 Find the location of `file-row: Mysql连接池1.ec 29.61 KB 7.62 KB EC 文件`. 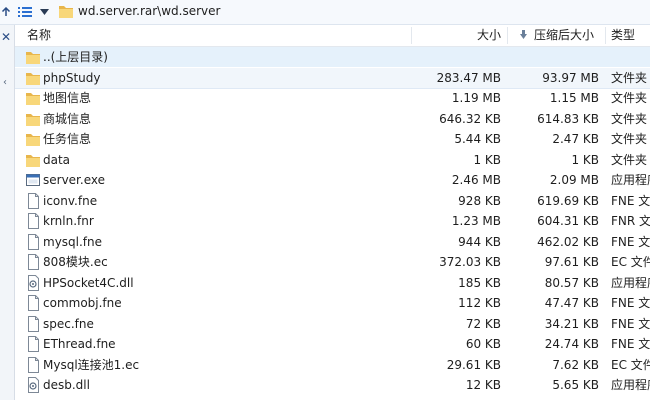

file-row: Mysql连接池1.ec 29.61 KB 7.62 KB EC 文件 is located at coordinates (332, 365).